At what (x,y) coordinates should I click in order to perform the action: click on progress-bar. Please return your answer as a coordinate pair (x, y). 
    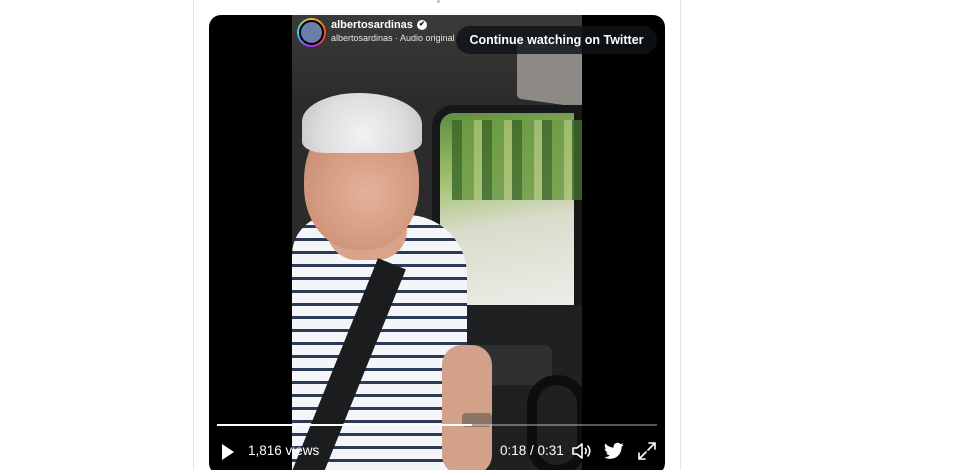
    Looking at the image, I should click on (437, 425).